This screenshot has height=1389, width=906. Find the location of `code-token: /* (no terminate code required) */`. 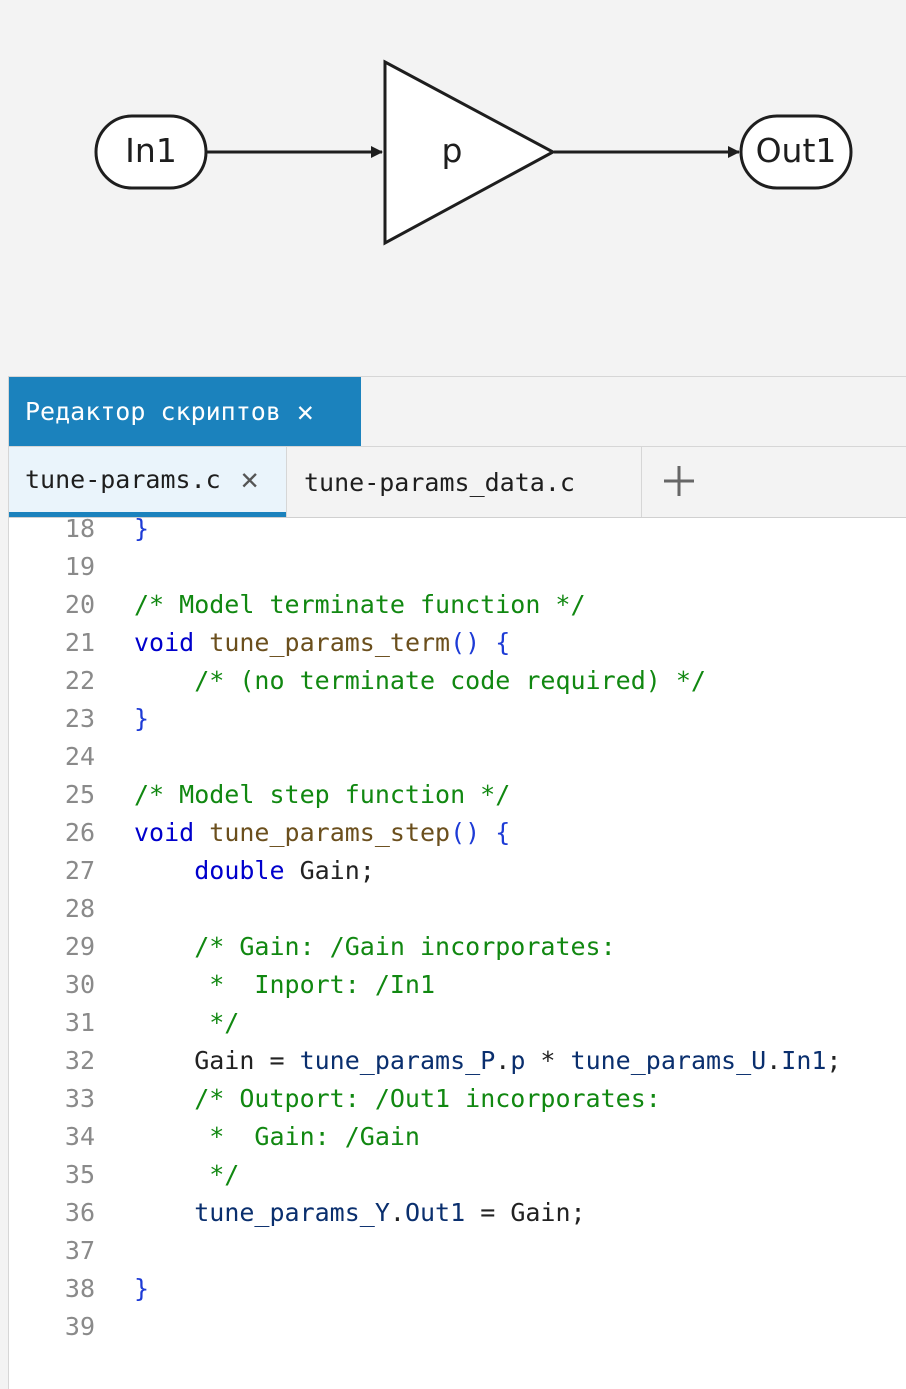

code-token: /* (no terminate code required) */ is located at coordinates (450, 680).